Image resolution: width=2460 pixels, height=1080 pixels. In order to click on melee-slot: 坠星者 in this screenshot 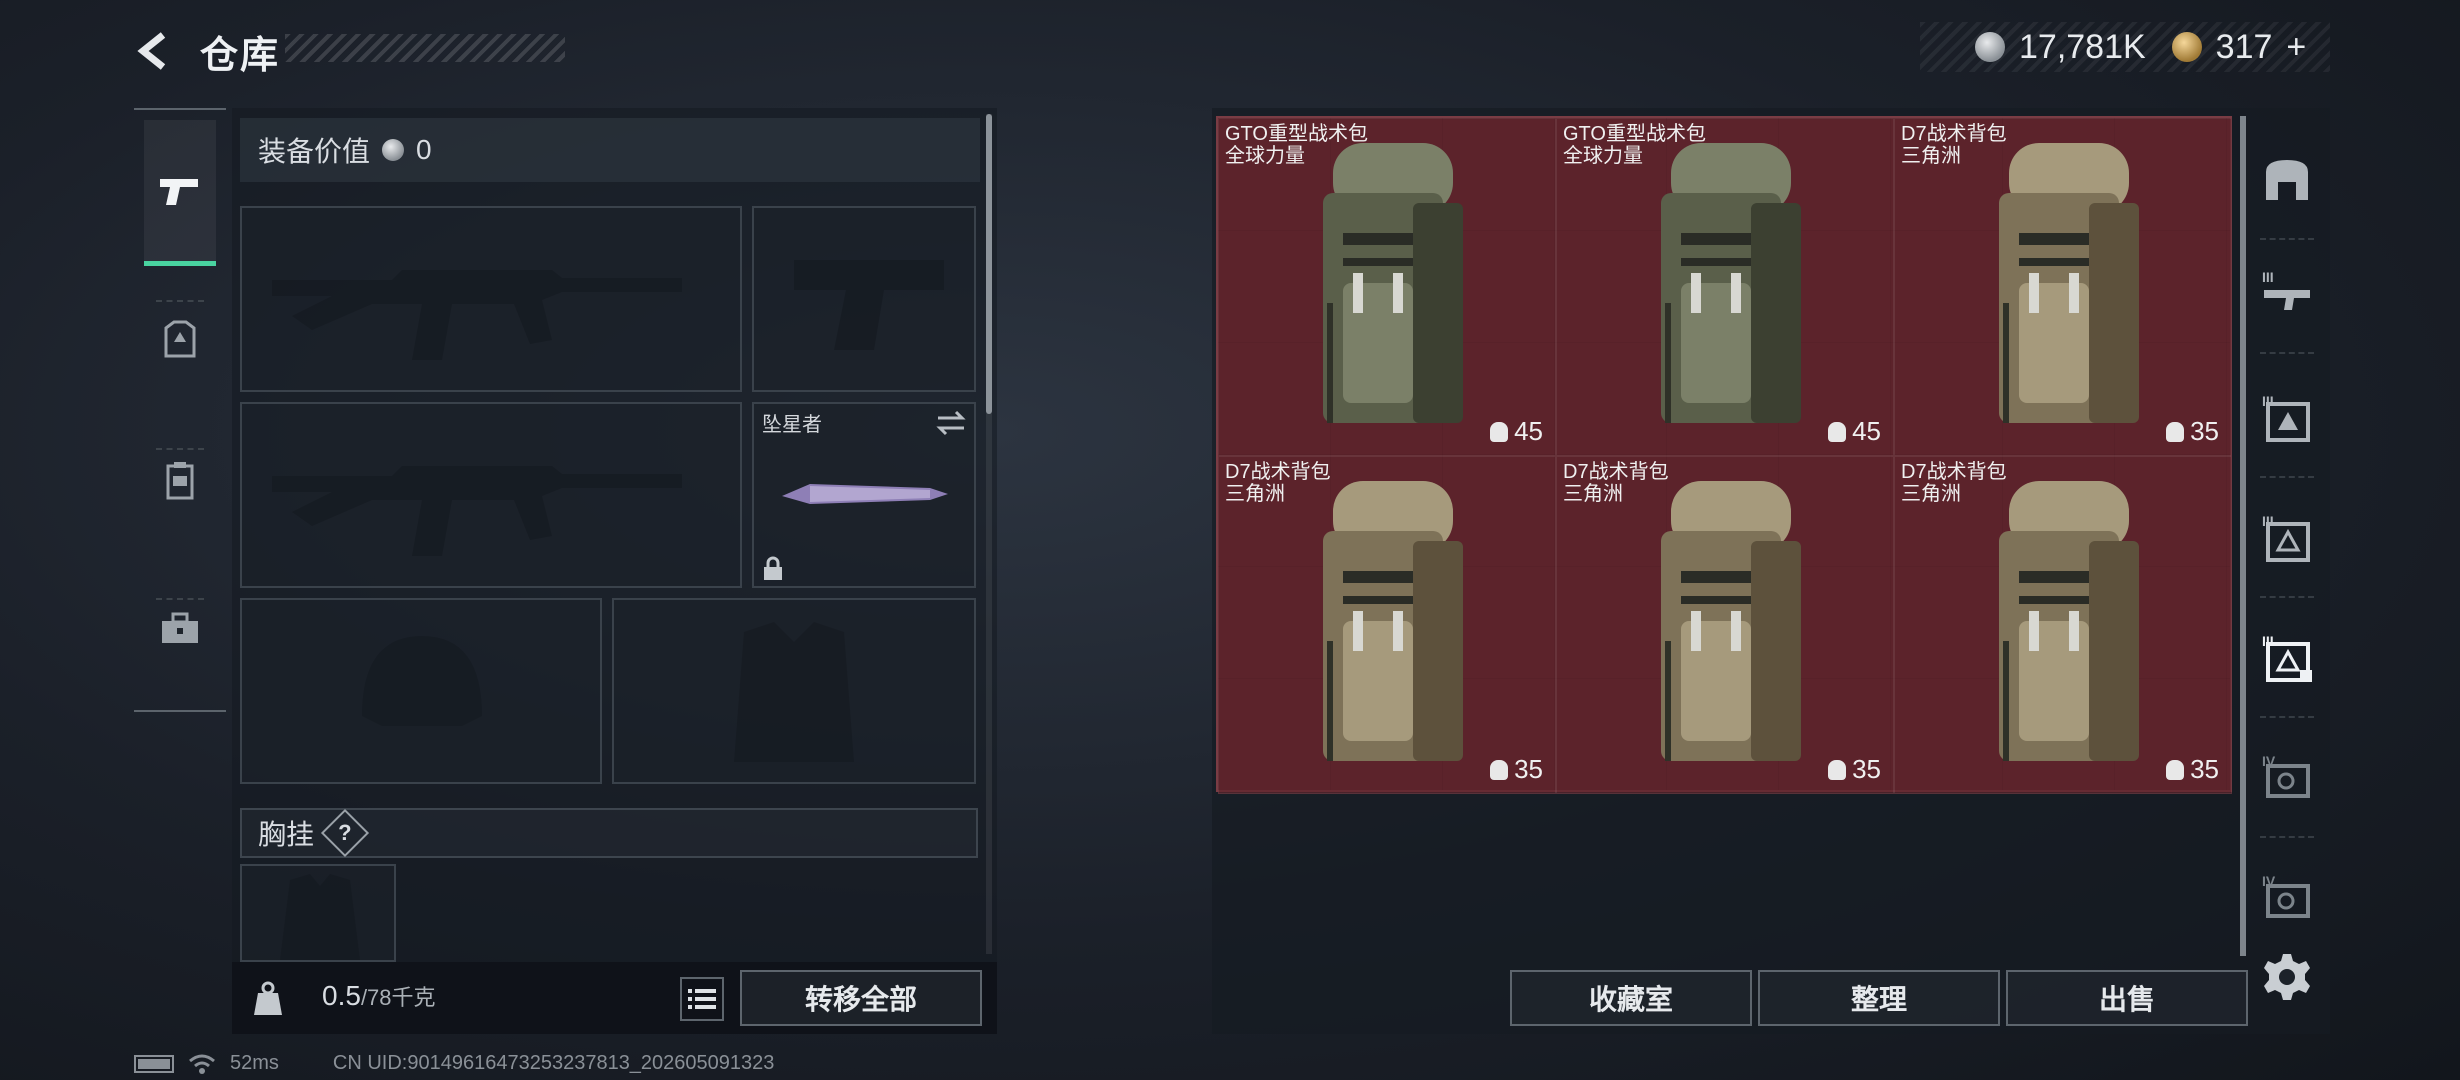, I will do `click(864, 495)`.